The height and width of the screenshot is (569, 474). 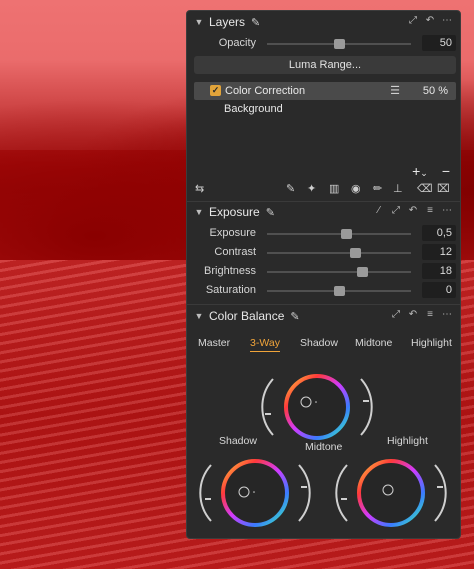 I want to click on brightness-row: Brightness 18, so click(x=323, y=271).